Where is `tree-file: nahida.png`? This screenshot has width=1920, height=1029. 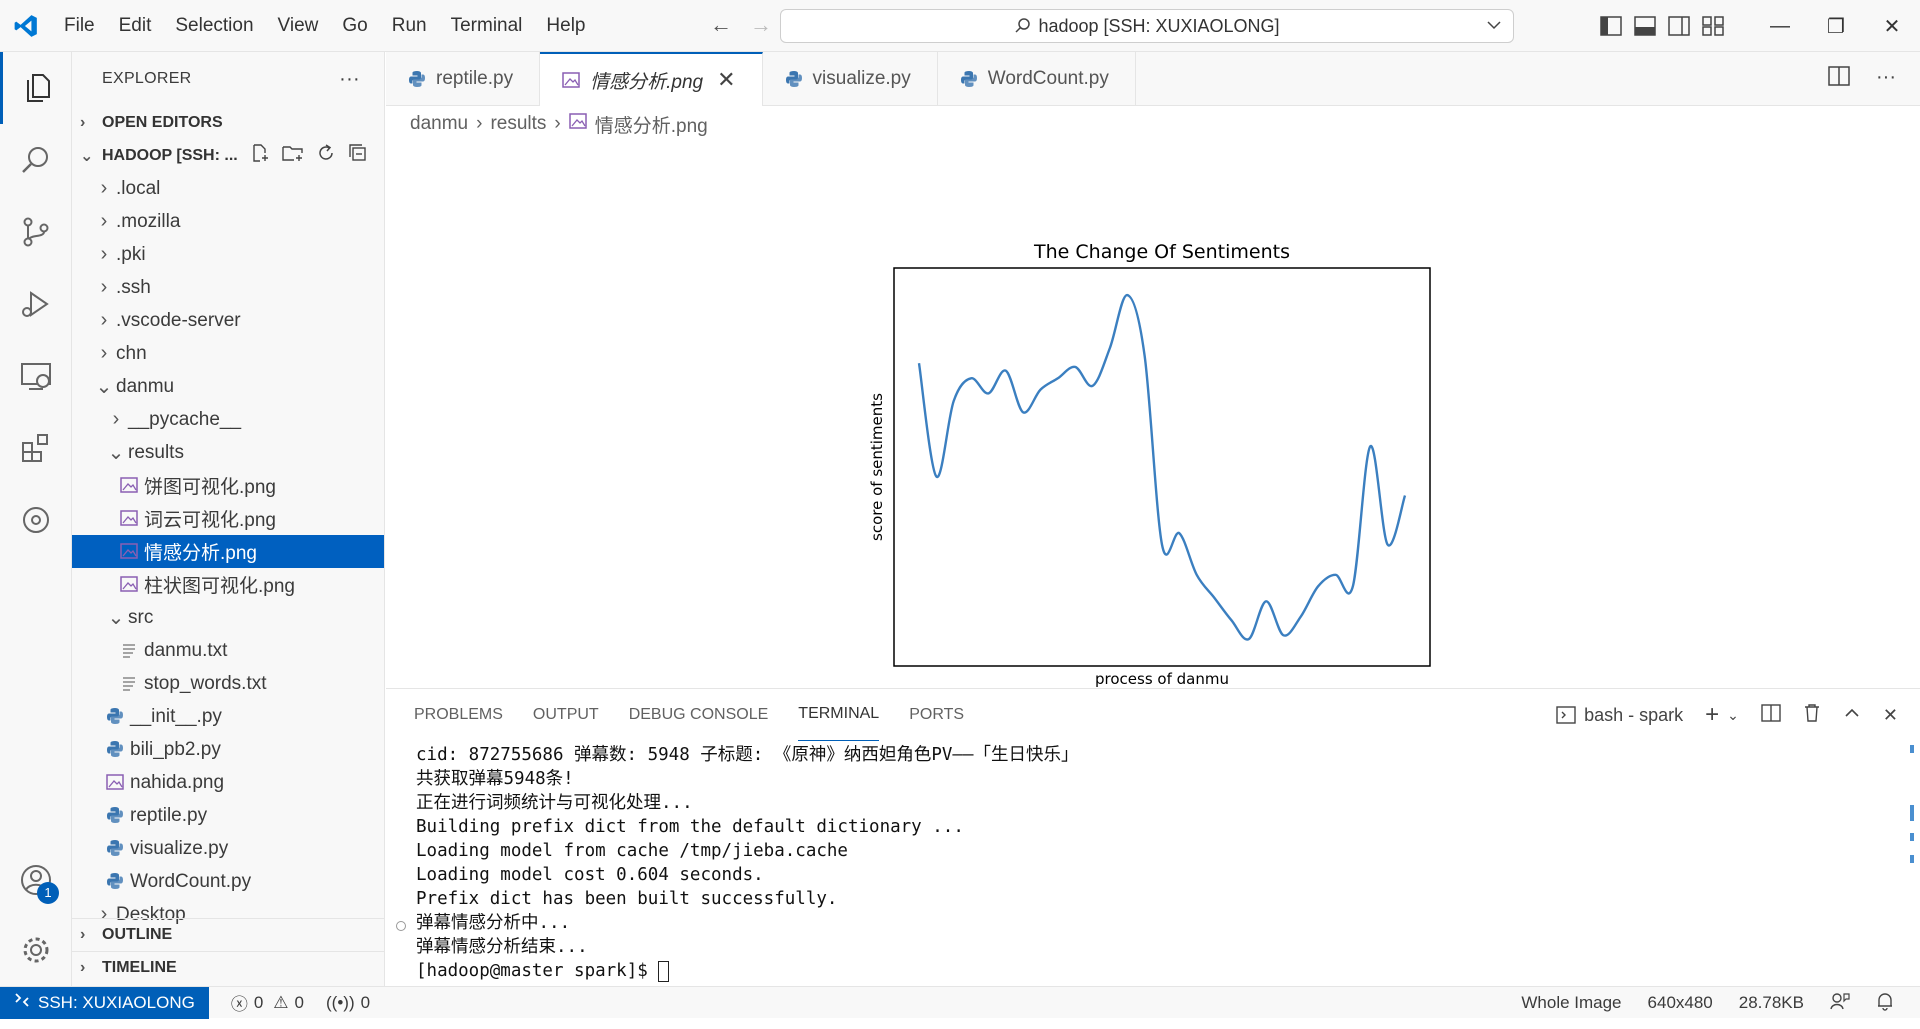
tree-file: nahida.png is located at coordinates (228, 782).